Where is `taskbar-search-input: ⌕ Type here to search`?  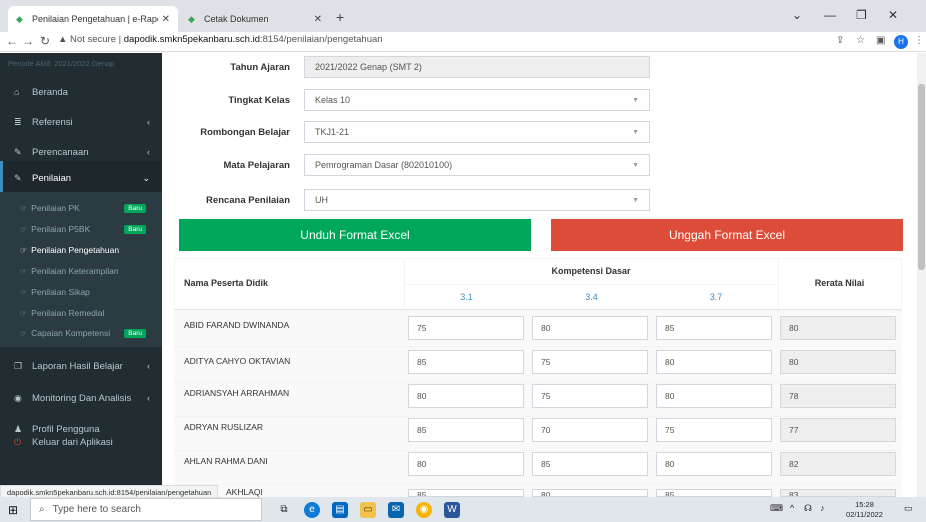 taskbar-search-input: ⌕ Type here to search is located at coordinates (146, 509).